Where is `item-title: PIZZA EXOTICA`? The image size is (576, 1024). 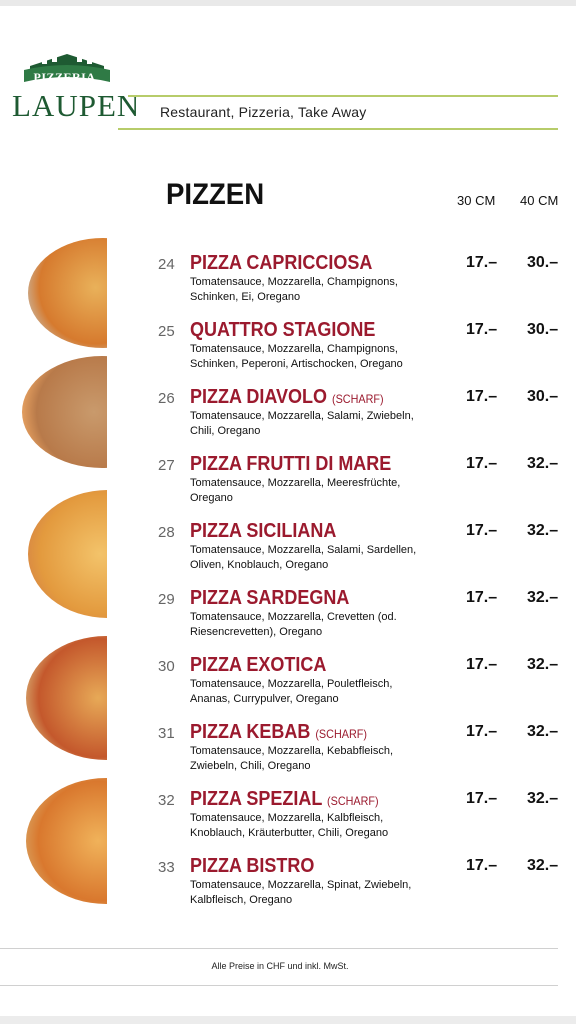
item-title: PIZZA EXOTICA is located at coordinates (258, 665).